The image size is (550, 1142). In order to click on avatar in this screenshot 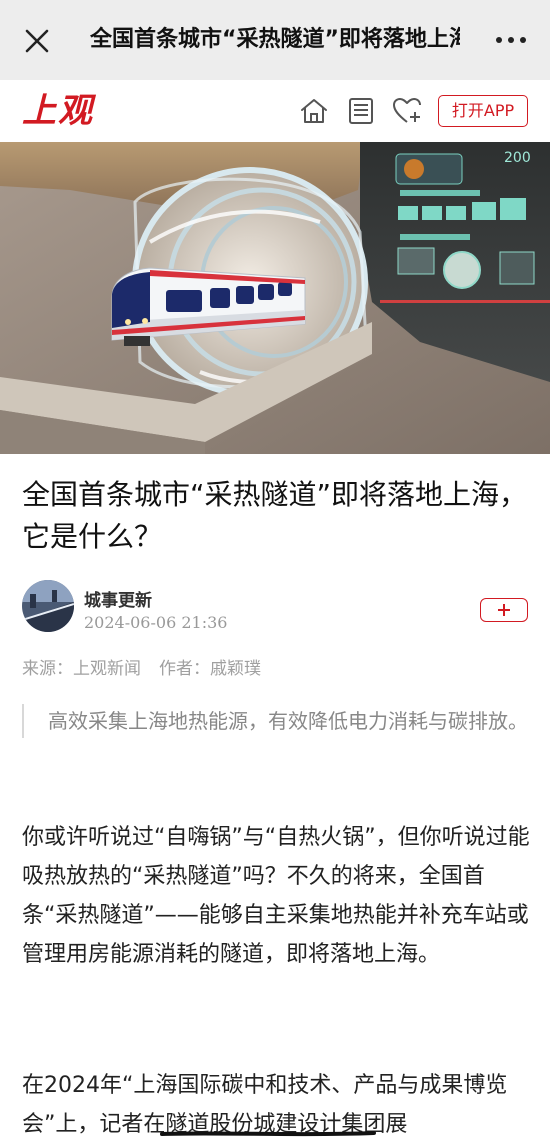, I will do `click(48, 606)`.